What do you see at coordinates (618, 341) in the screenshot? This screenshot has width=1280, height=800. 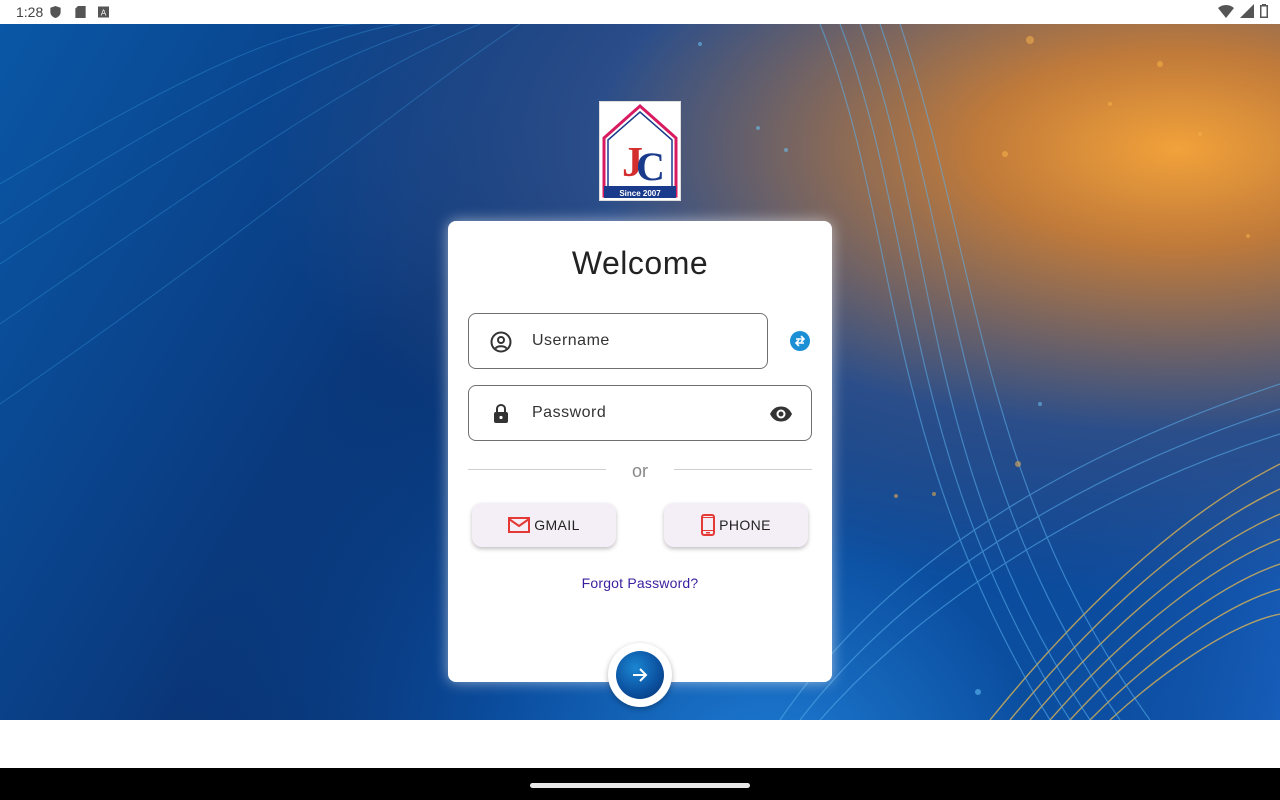 I see `username-field: Username` at bounding box center [618, 341].